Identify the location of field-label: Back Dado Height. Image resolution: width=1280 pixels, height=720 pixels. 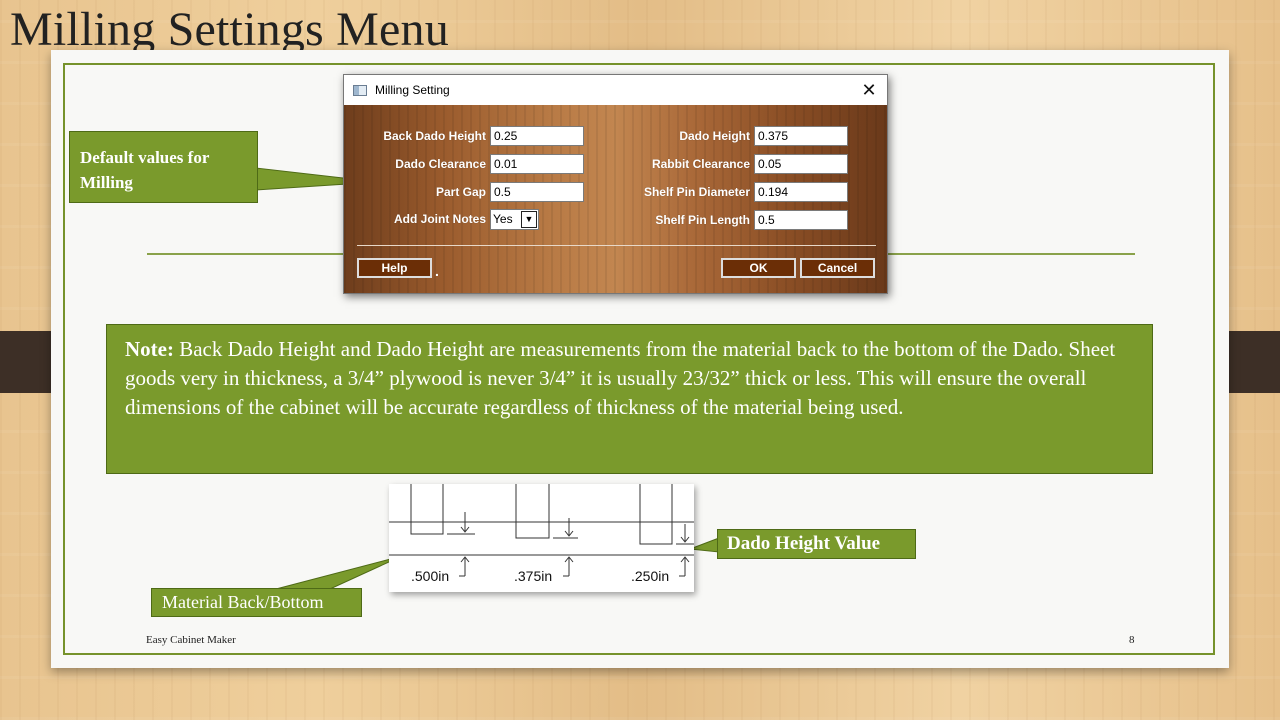
(434, 136).